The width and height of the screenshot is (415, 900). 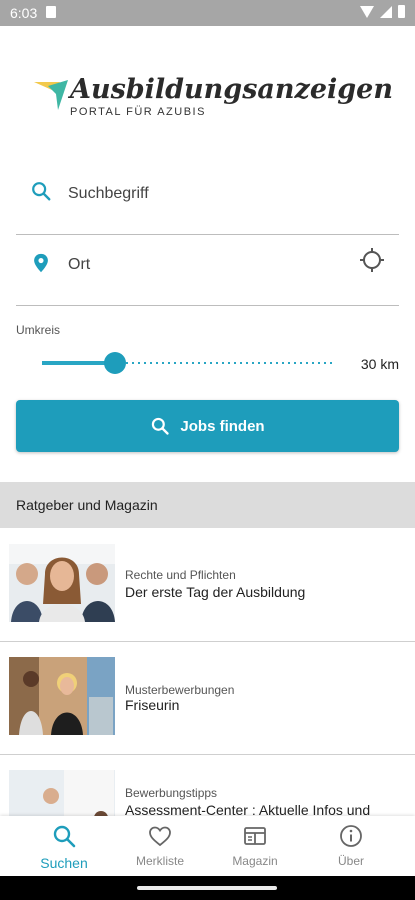 What do you see at coordinates (64, 863) in the screenshot?
I see `nav-label: Suchen` at bounding box center [64, 863].